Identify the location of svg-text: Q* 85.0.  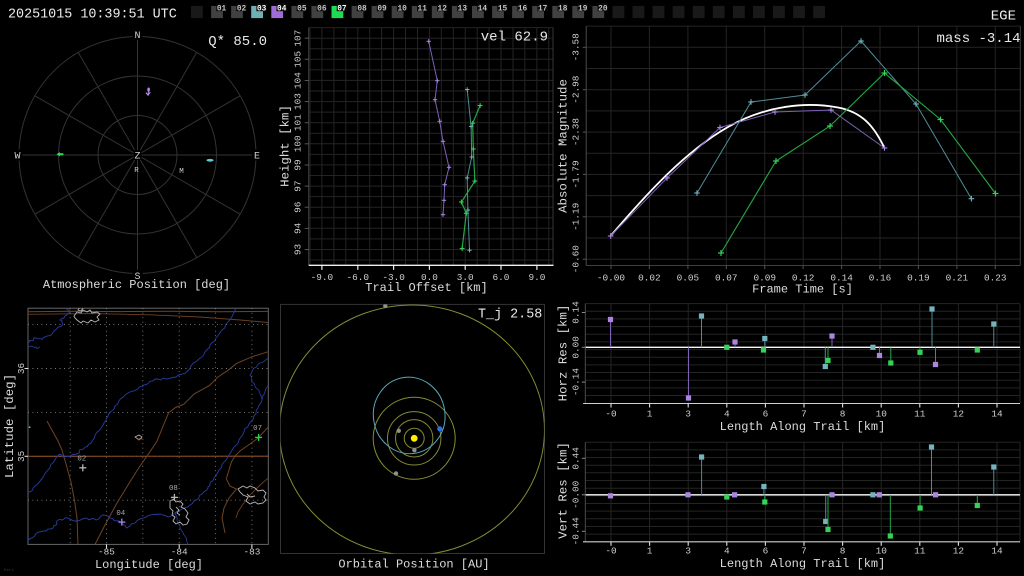
(237, 42).